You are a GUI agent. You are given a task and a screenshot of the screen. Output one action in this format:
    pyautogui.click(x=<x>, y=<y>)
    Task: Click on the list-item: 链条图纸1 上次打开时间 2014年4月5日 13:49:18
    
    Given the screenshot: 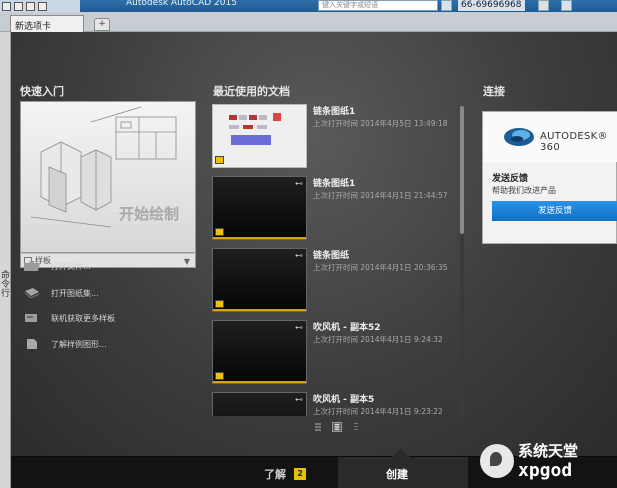 What is the action you would take?
    pyautogui.click(x=337, y=136)
    